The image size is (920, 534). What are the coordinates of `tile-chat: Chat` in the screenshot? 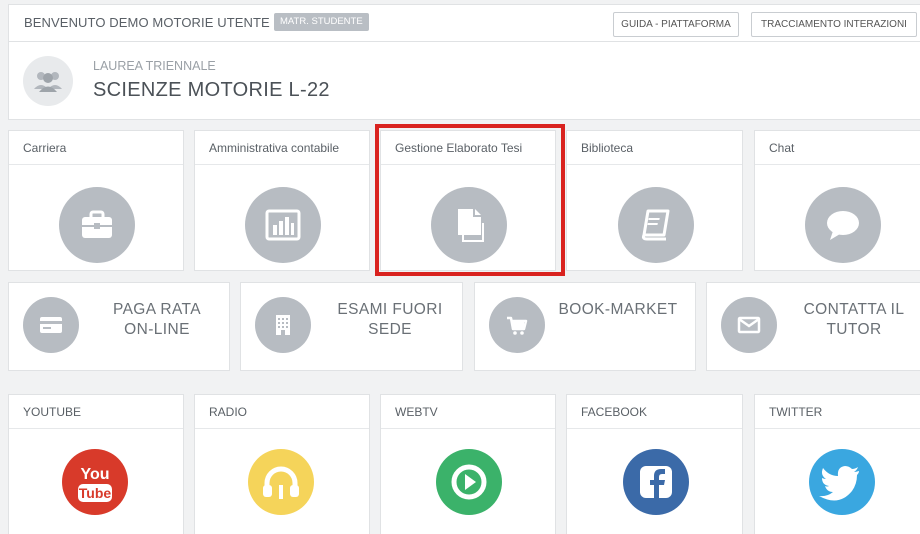 It's located at (837, 200).